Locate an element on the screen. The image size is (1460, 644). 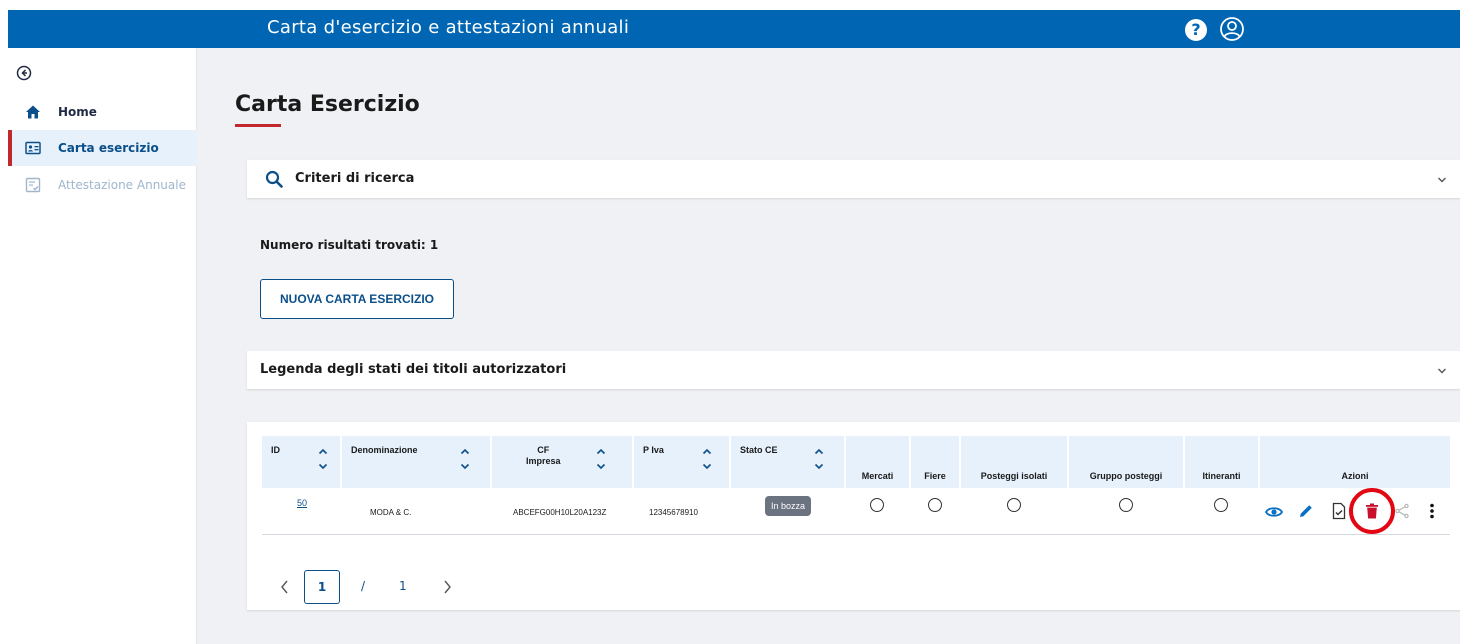
row-cf-impresa: ABCEFG00H10L20A123Z is located at coordinates (560, 512).